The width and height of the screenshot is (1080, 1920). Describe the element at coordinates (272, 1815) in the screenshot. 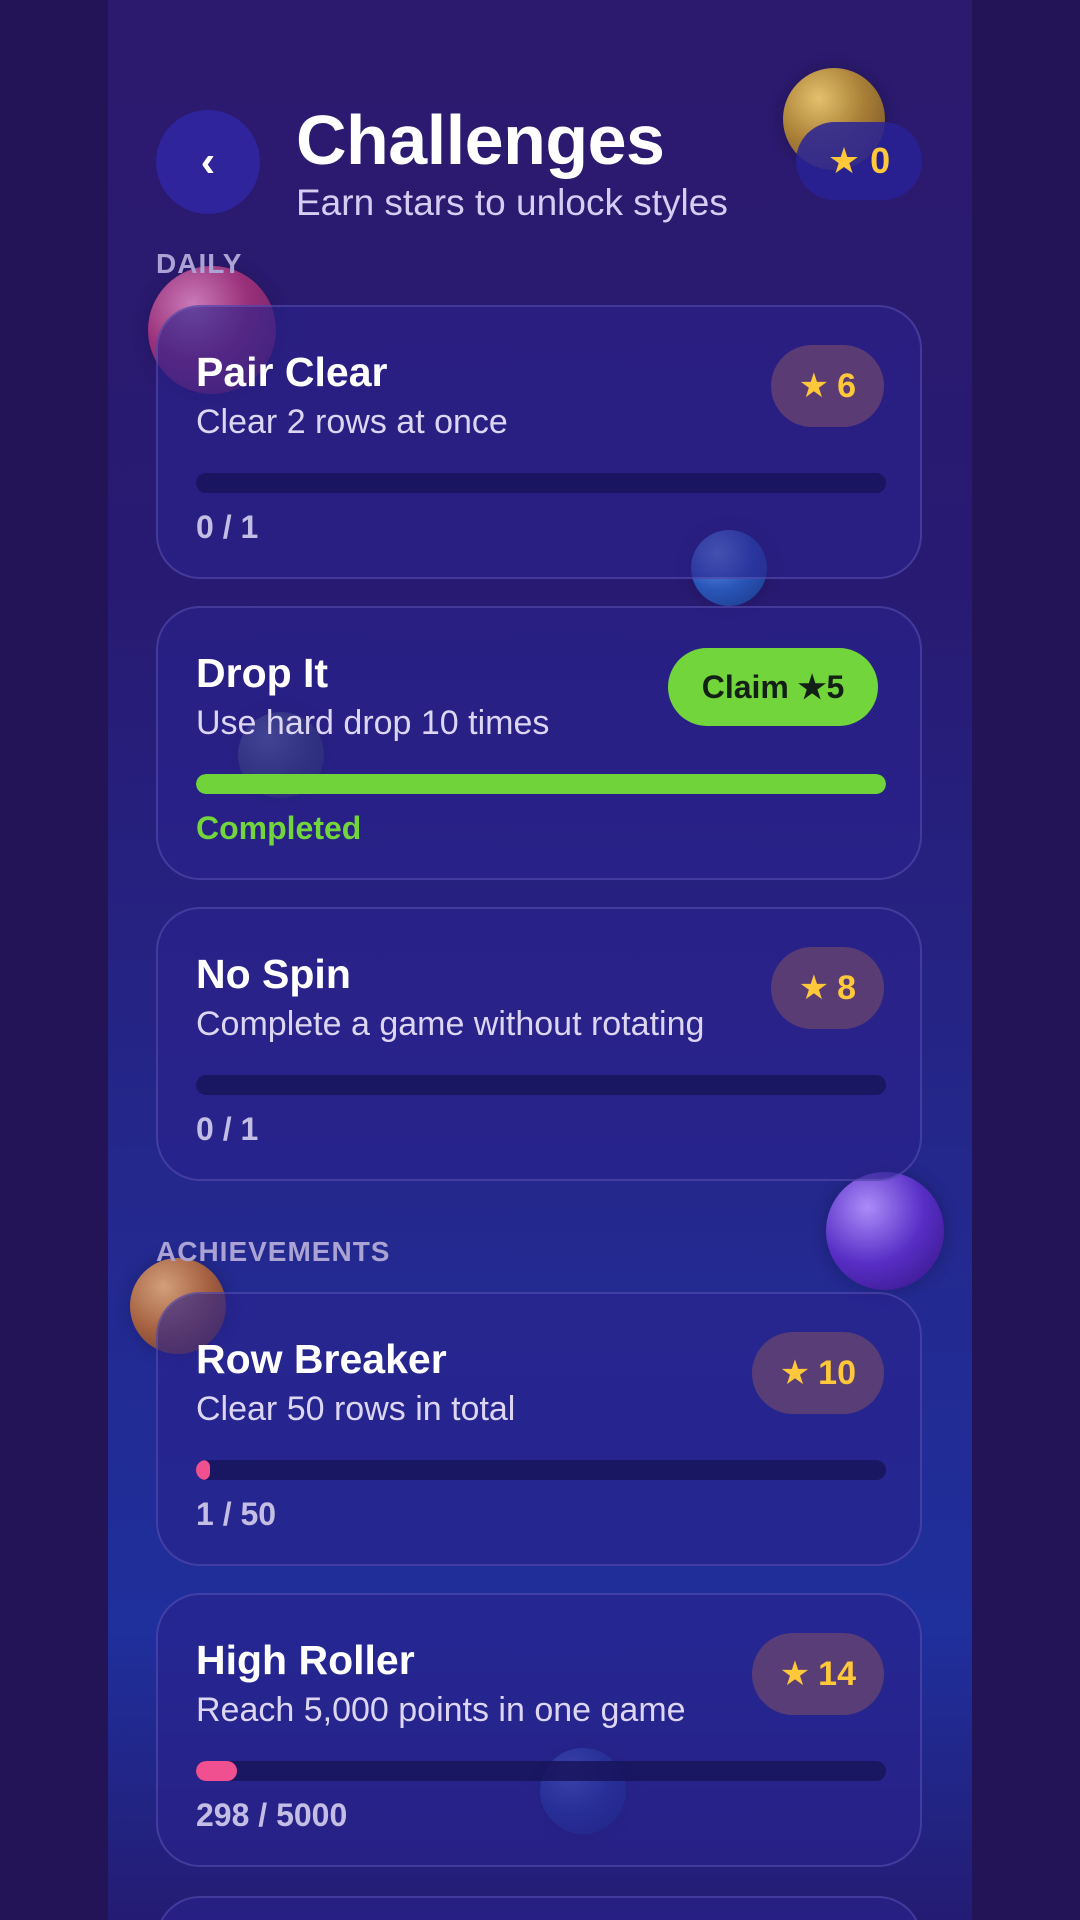

I see `progress-text: 298 / 5000` at that location.